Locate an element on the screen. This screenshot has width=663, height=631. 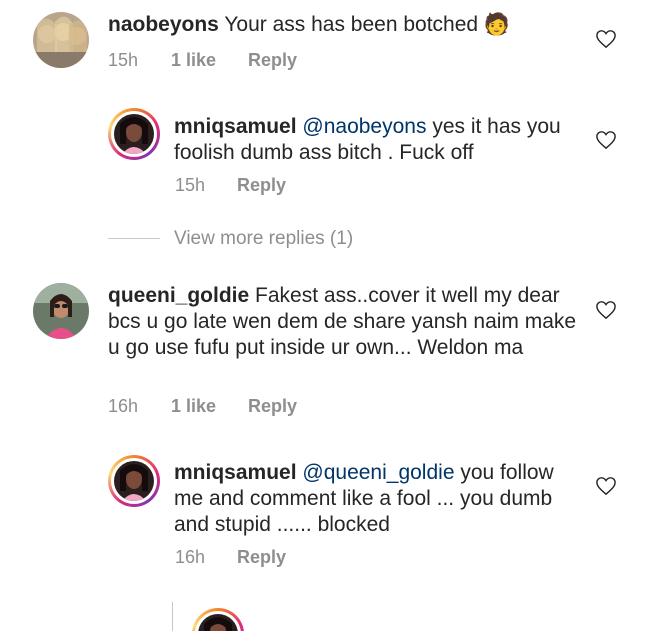
comment-meta: 15h Reply is located at coordinates (230, 185).